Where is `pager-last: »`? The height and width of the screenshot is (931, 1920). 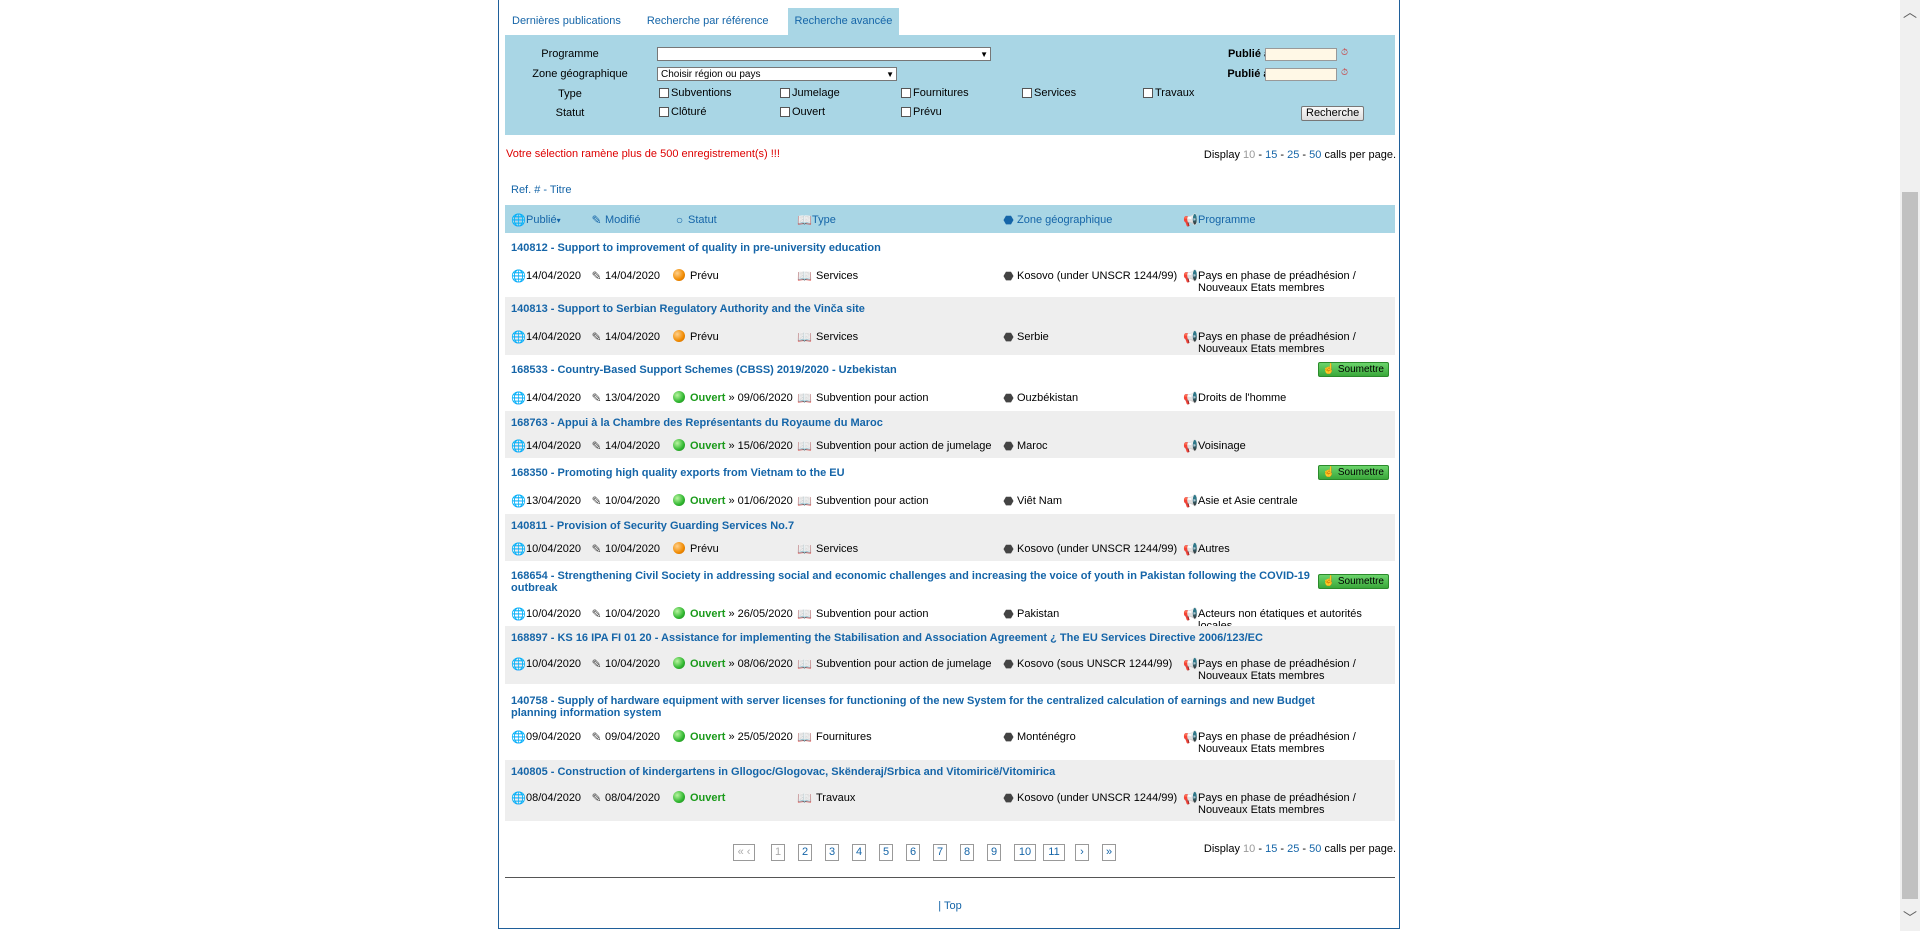 pager-last: » is located at coordinates (1109, 852).